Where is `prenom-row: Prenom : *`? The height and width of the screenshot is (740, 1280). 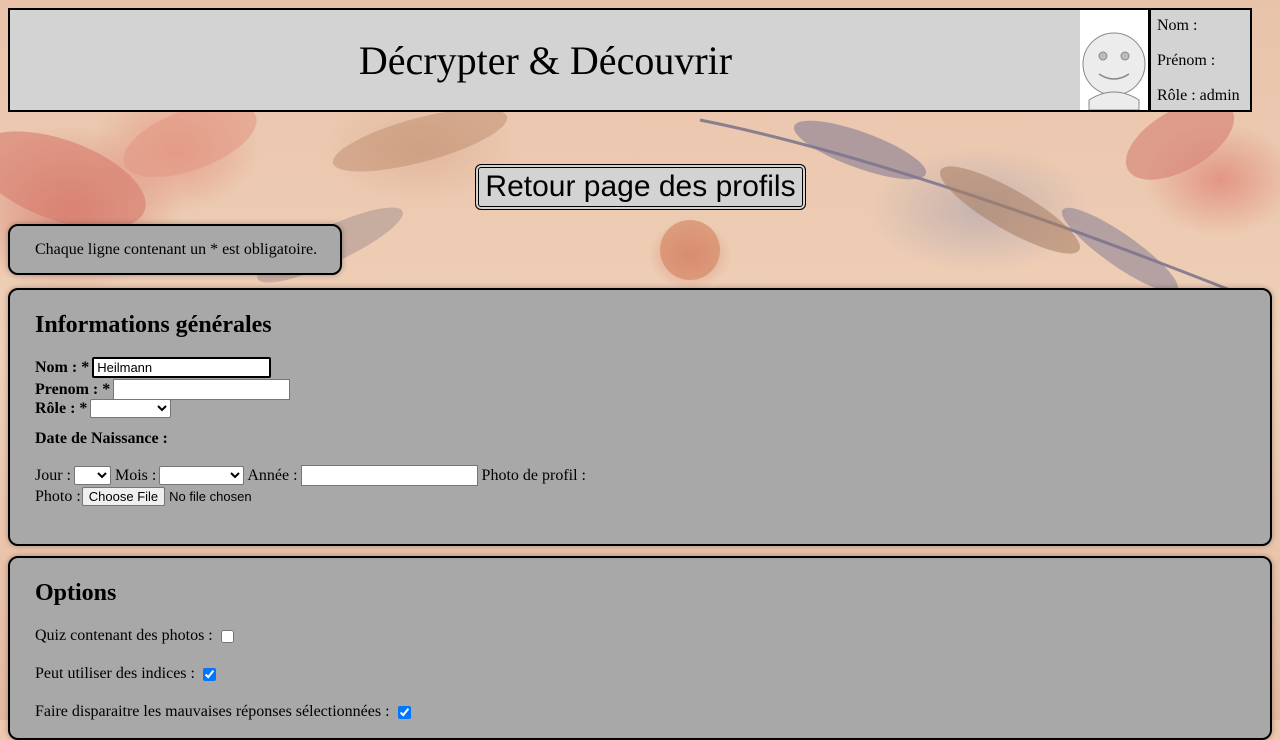
prenom-row: Prenom : * is located at coordinates (163, 389).